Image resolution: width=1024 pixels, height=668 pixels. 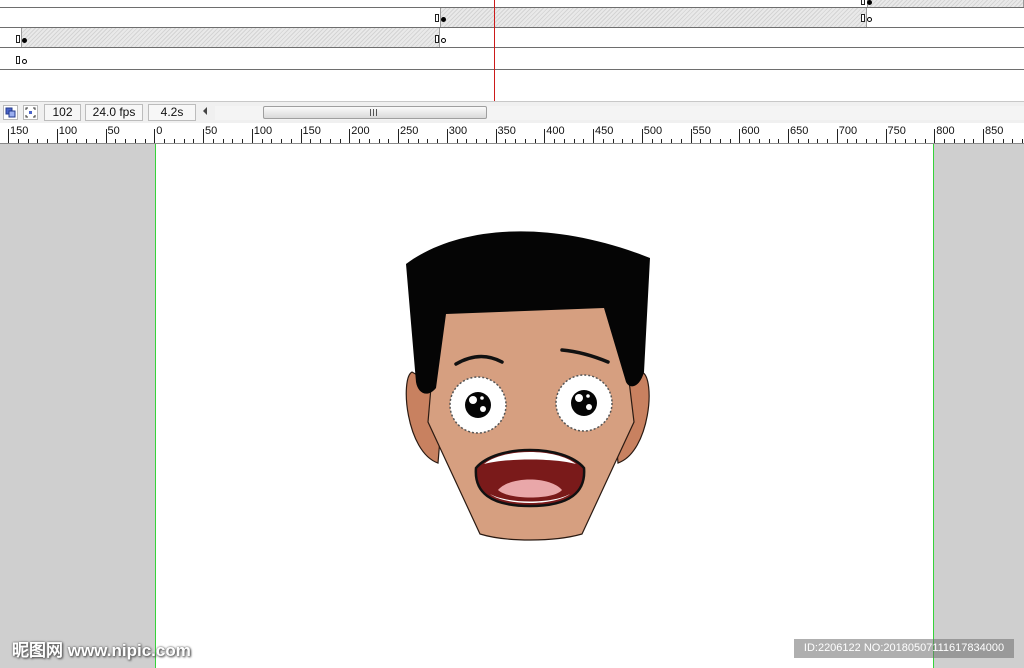 I want to click on ruler-label: 750, so click(x=896, y=131).